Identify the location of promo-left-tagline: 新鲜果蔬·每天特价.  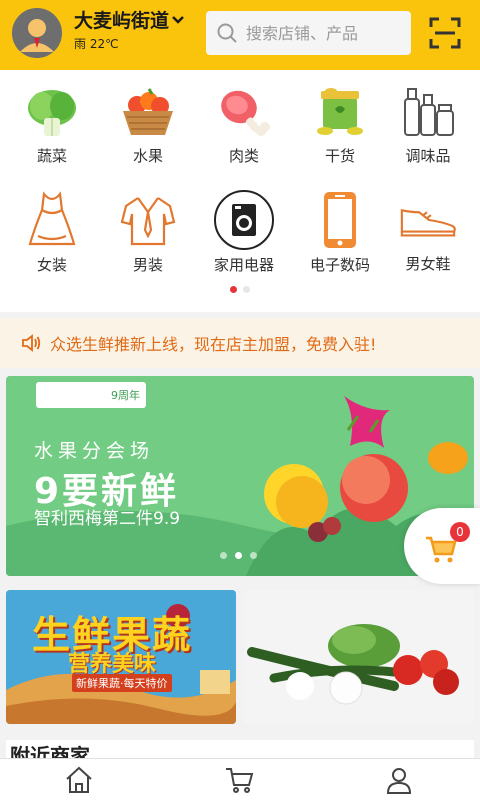
(122, 683).